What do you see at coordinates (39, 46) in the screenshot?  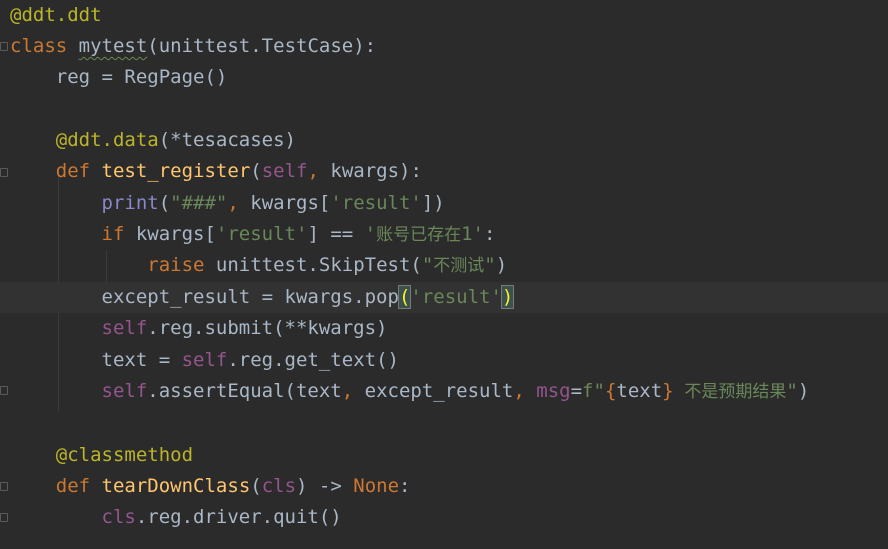 I see `keyword: class` at bounding box center [39, 46].